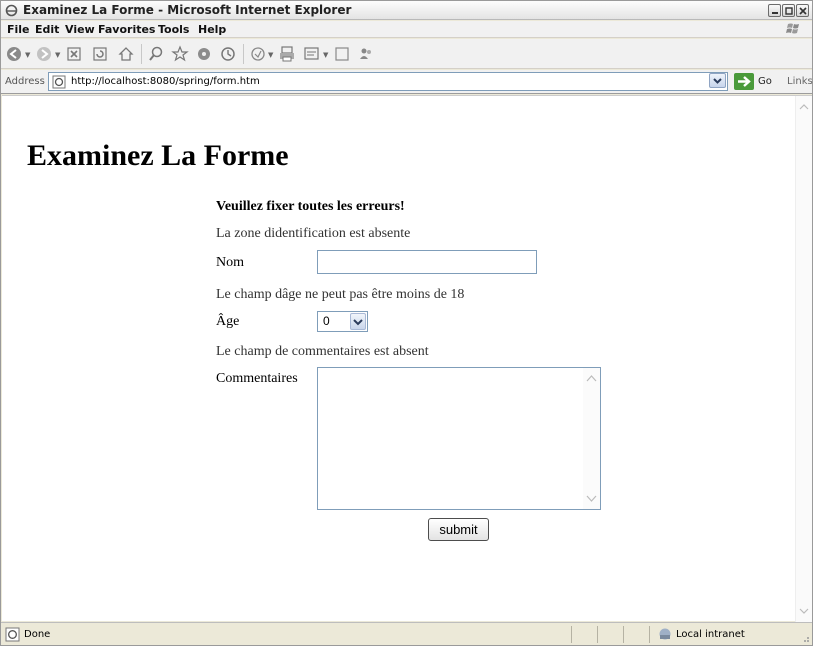 The width and height of the screenshot is (813, 646). I want to click on windows-flag-icon, so click(792, 28).